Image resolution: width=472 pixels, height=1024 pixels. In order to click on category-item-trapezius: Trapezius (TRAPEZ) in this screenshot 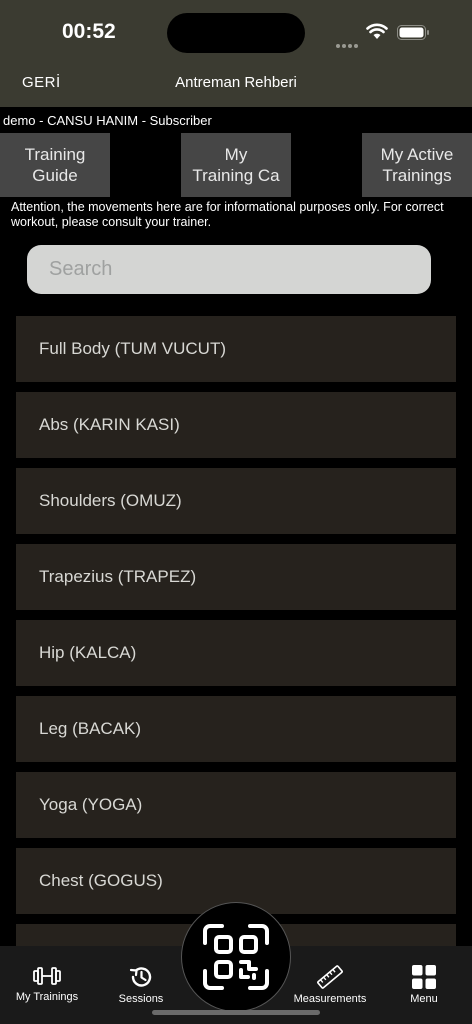, I will do `click(236, 577)`.